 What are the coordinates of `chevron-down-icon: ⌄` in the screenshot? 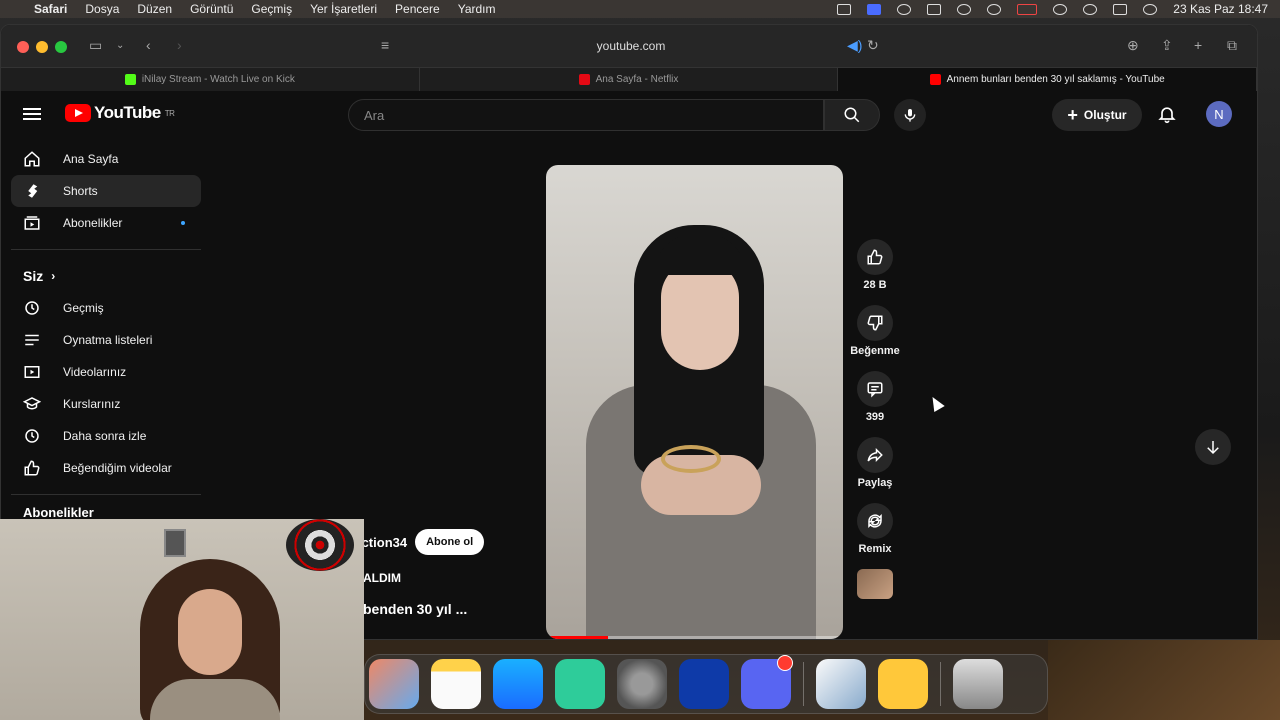 It's located at (120, 45).